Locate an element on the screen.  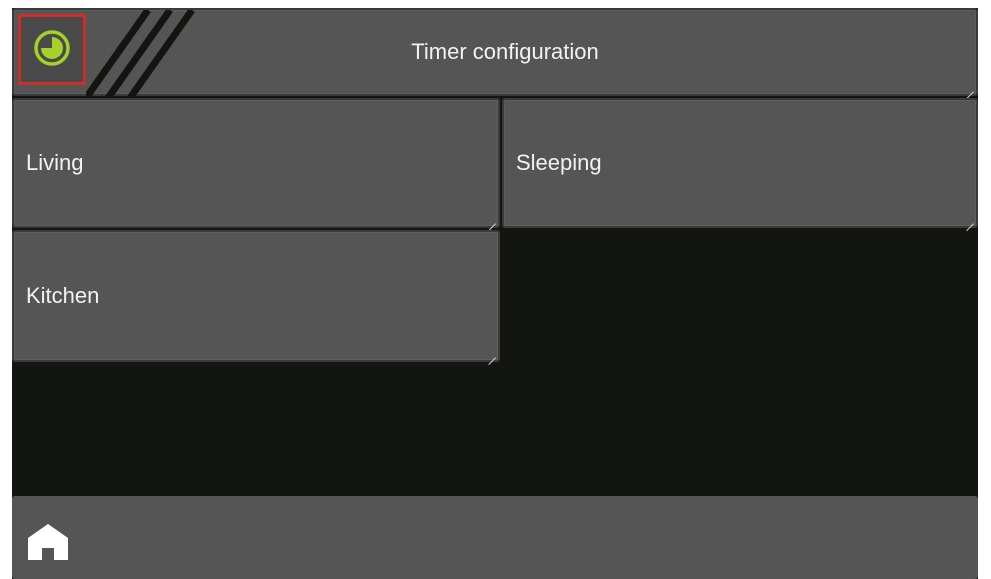
home-button is located at coordinates (48, 540).